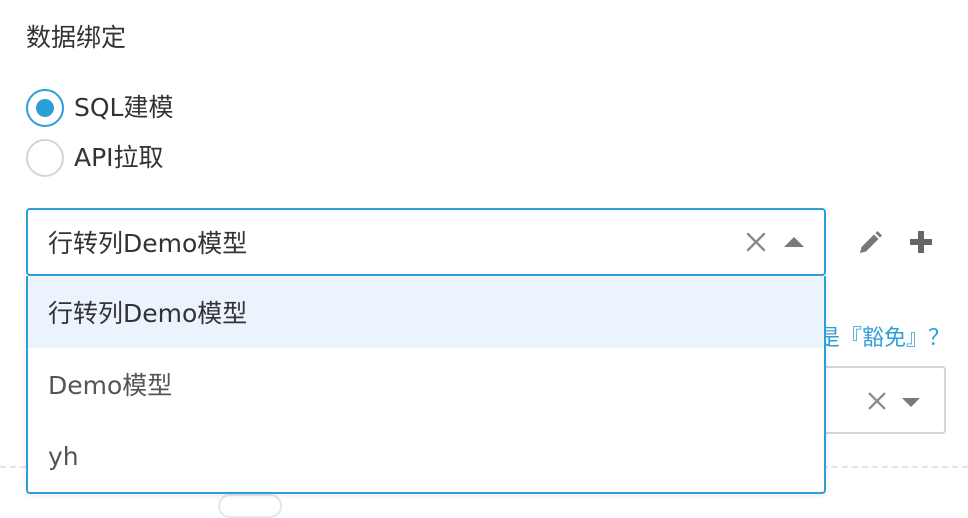  What do you see at coordinates (884, 336) in the screenshot?
I see `exemption-help-link: 是『豁免』？` at bounding box center [884, 336].